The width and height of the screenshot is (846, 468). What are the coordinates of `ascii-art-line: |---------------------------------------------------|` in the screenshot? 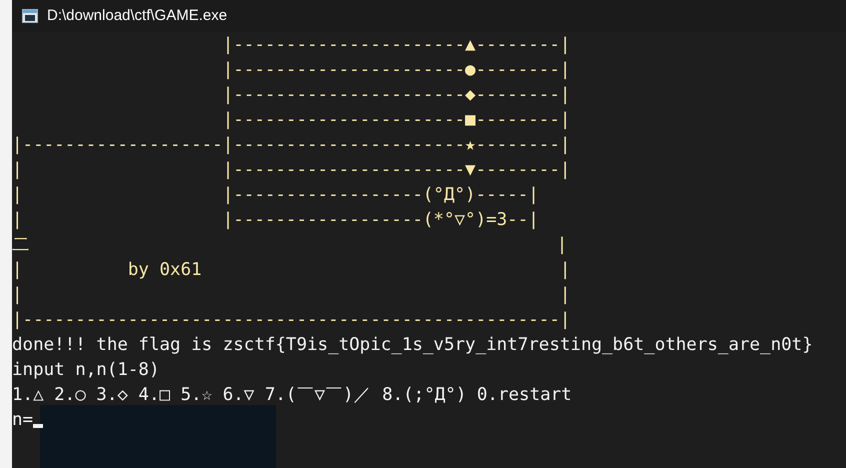 It's located at (291, 320).